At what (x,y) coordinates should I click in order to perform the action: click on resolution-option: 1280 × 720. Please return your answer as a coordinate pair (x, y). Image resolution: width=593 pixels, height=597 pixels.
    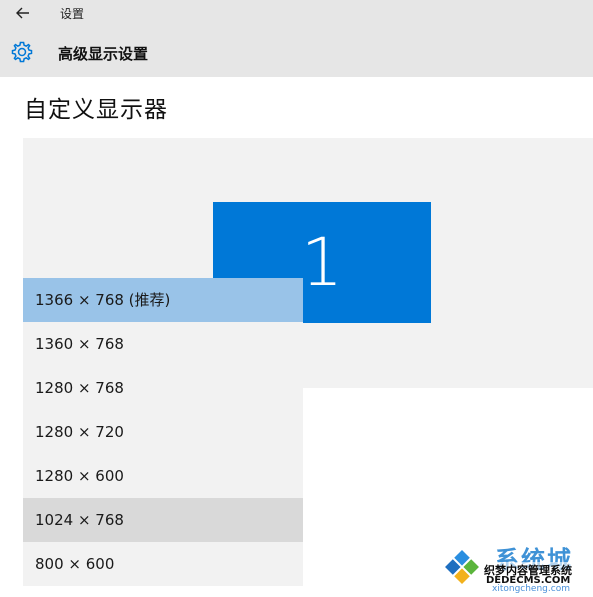
    Looking at the image, I should click on (163, 432).